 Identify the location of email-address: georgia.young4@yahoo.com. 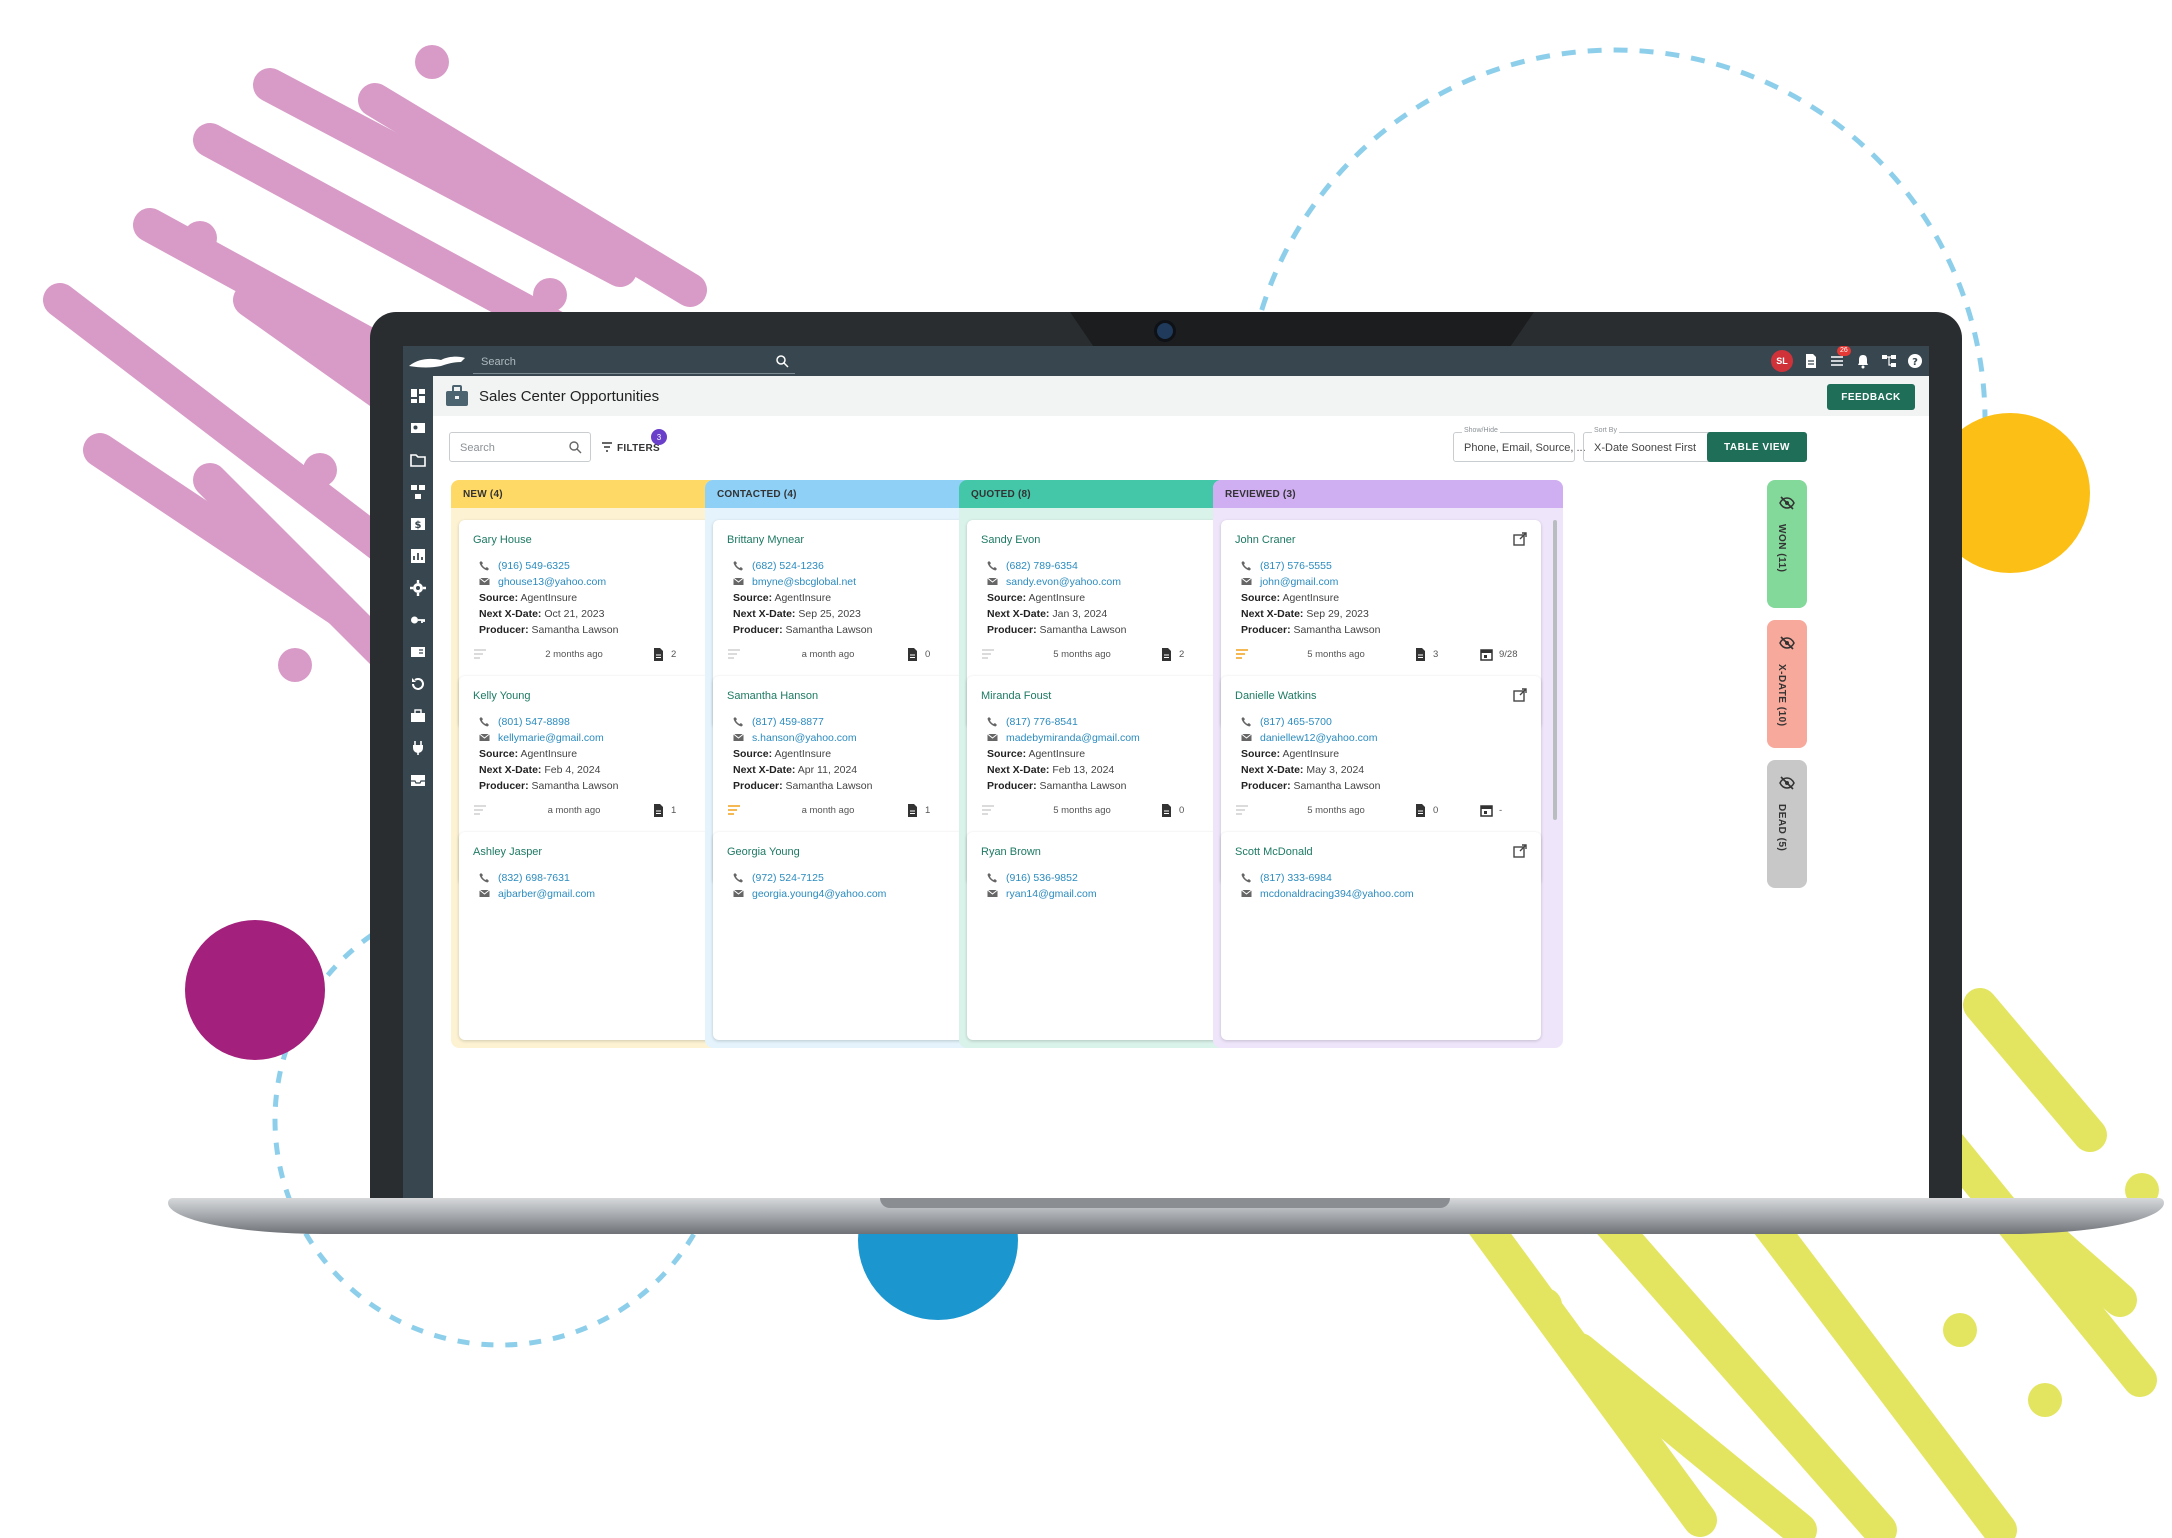
(819, 894).